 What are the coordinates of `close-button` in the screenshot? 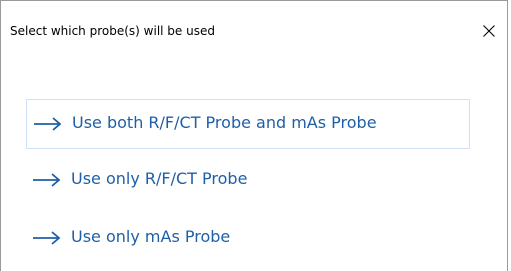 It's located at (488, 32).